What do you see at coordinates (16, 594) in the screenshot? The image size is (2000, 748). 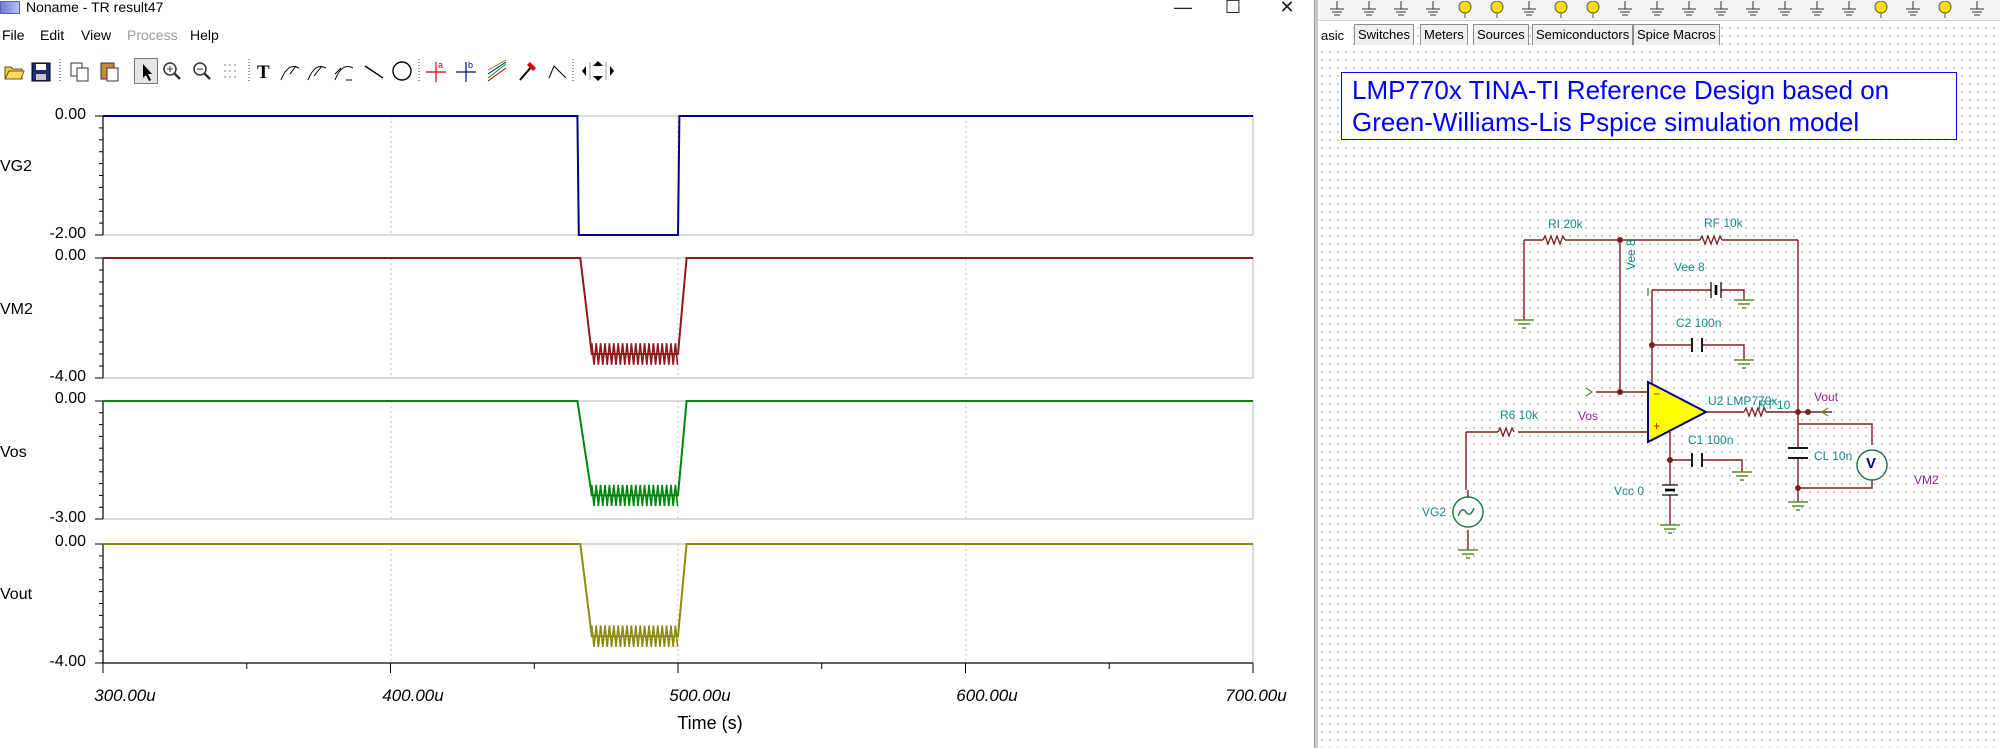 I see `trace-name-vout: Vout` at bounding box center [16, 594].